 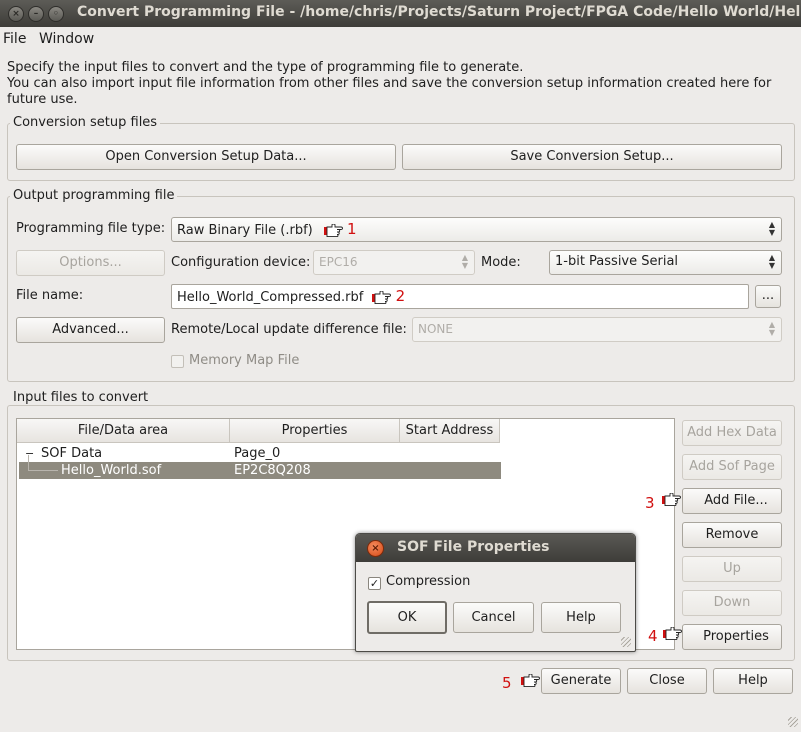 What do you see at coordinates (245, 230) in the screenshot?
I see `file-type-value: Raw Binary File (.rbf)` at bounding box center [245, 230].